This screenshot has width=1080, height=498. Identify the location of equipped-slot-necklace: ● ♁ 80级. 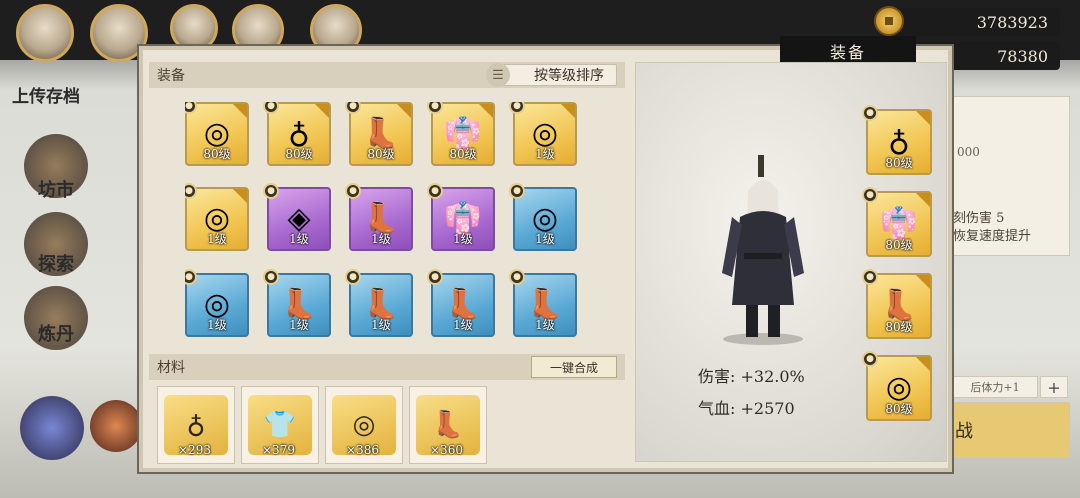
(897, 140).